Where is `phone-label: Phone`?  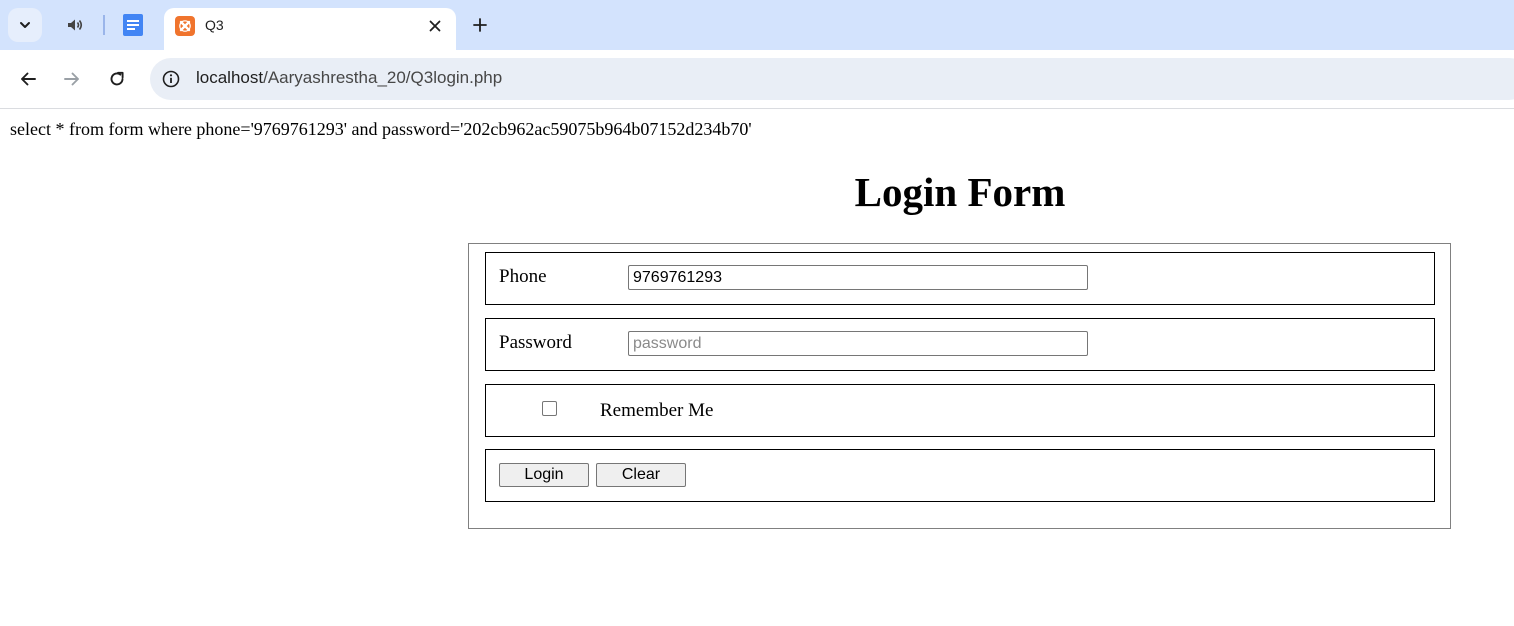
phone-label: Phone is located at coordinates (523, 276).